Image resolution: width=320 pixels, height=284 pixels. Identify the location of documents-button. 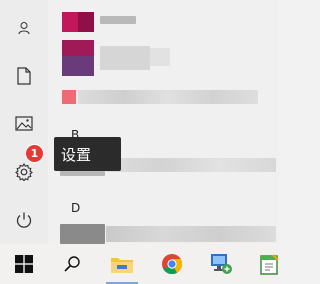
(24, 76).